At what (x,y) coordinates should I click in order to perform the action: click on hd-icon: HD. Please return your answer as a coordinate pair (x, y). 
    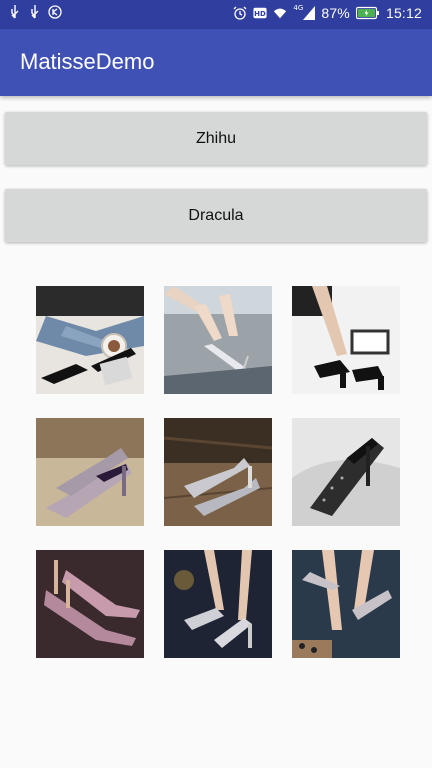
    Looking at the image, I should click on (260, 13).